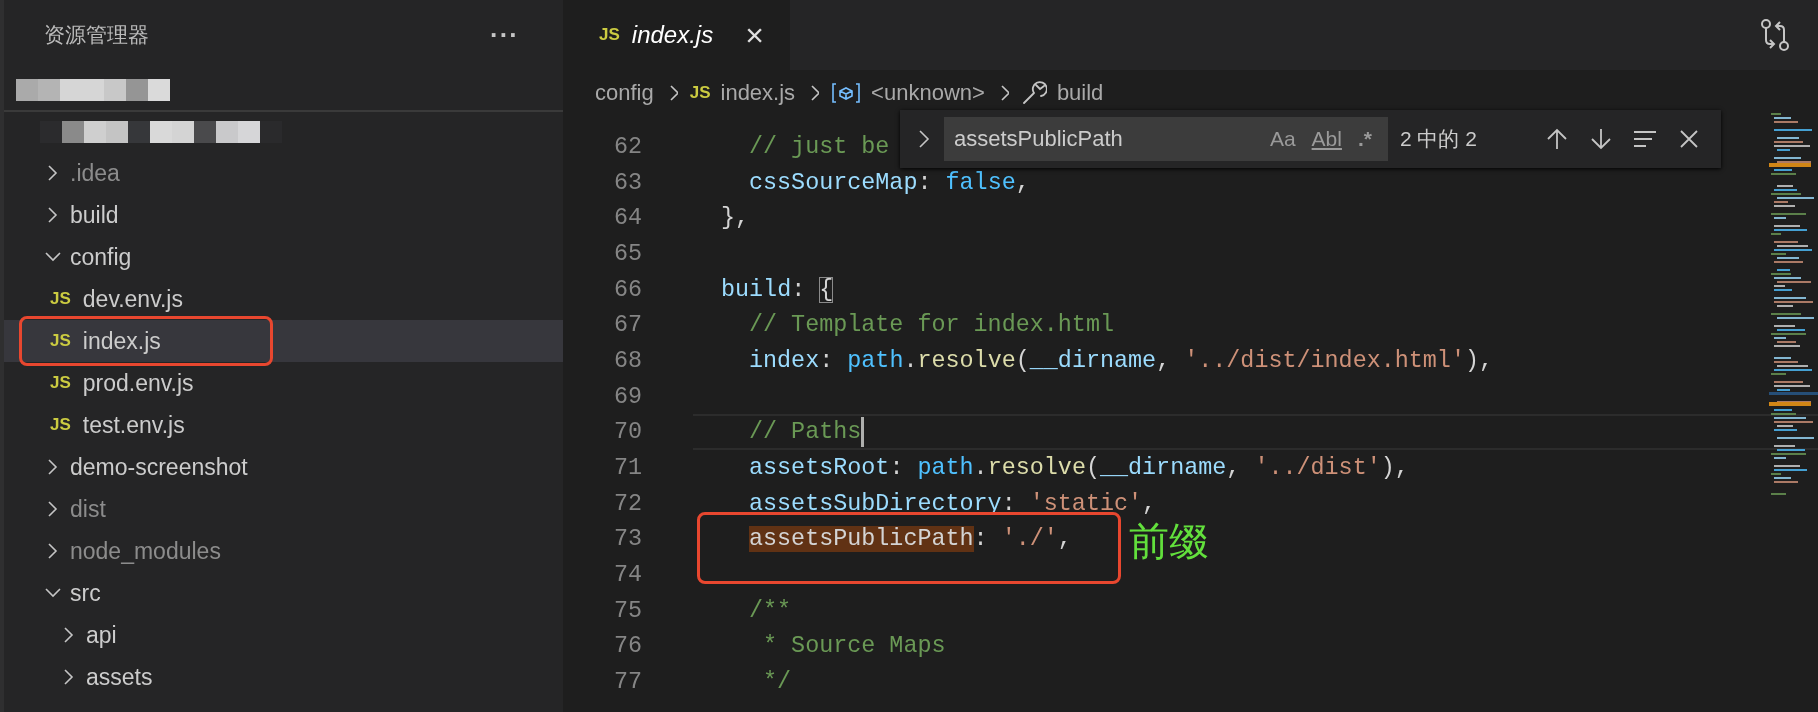  I want to click on line-number: 74, so click(627, 575).